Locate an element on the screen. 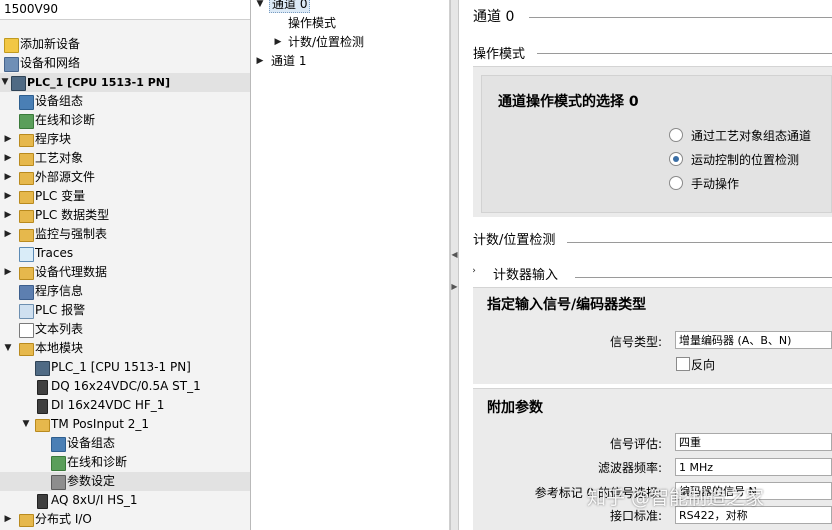 The image size is (832, 530). count-position-heading: 计数/位置检测 is located at coordinates (514, 240).